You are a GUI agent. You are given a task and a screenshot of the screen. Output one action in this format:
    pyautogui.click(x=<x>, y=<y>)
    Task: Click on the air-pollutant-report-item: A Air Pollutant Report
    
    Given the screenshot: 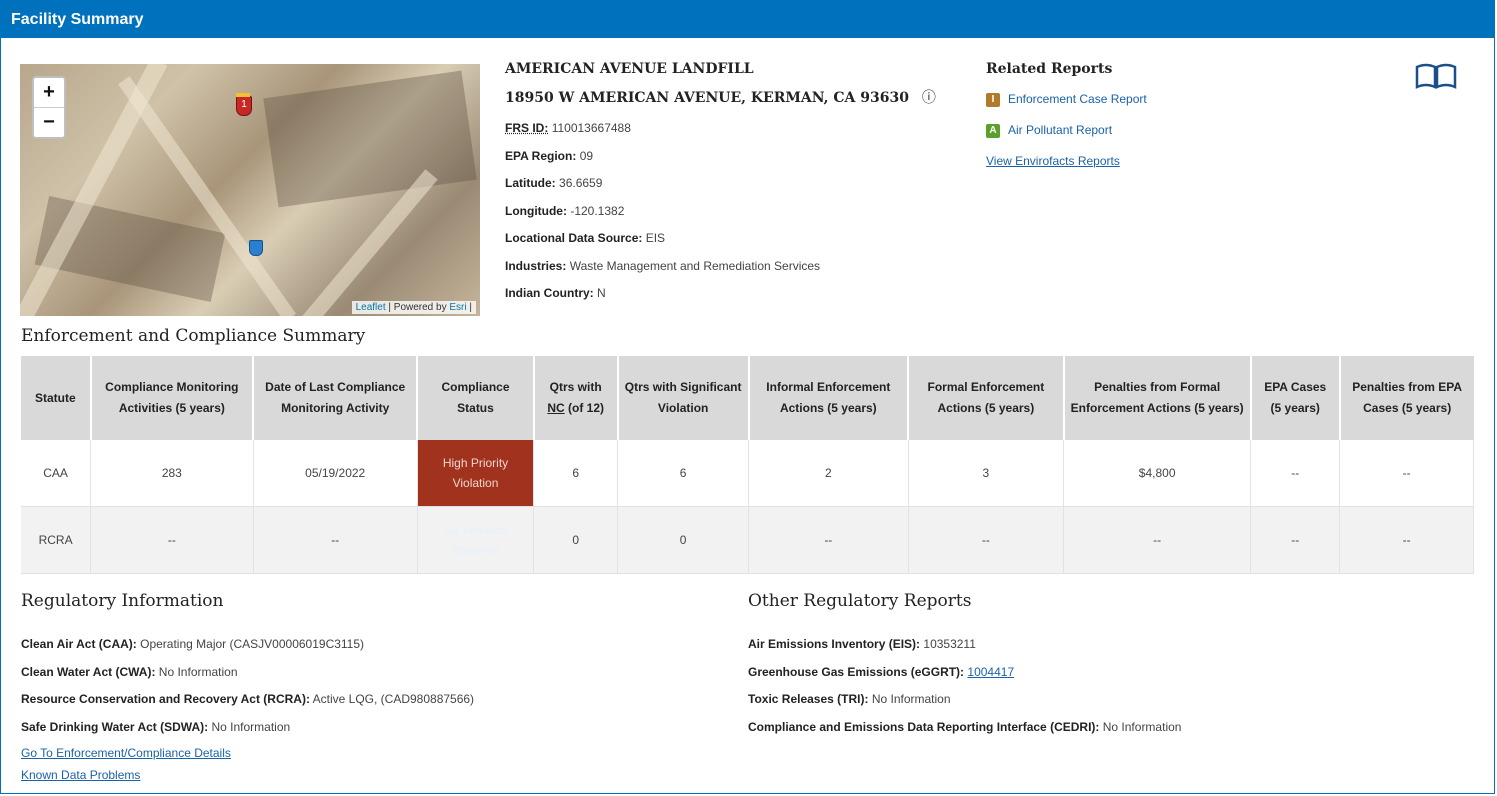 What is the action you would take?
    pyautogui.click(x=1066, y=133)
    